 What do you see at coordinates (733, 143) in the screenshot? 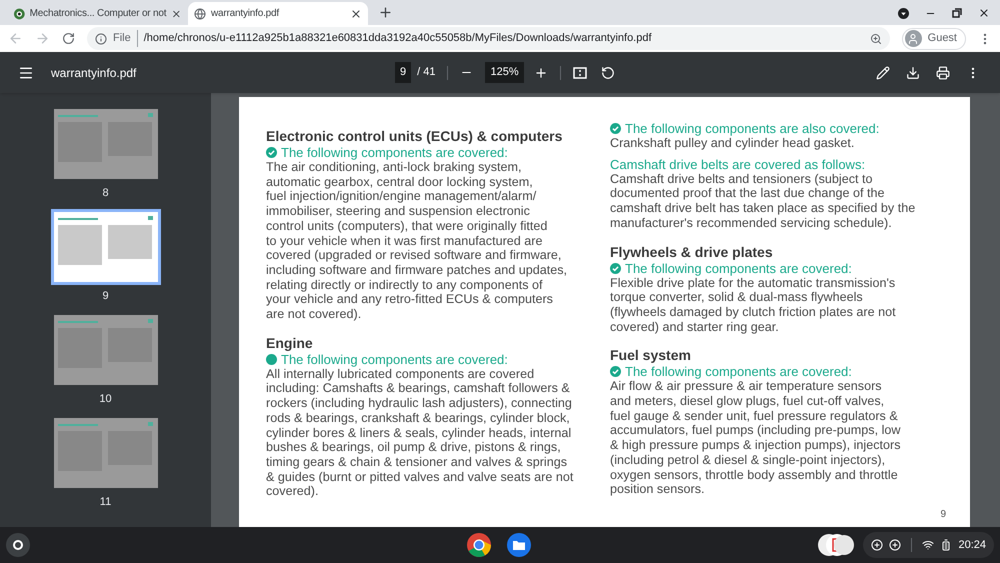
I see `body-text: Crankshaft pulley and cylinder head gasket.` at bounding box center [733, 143].